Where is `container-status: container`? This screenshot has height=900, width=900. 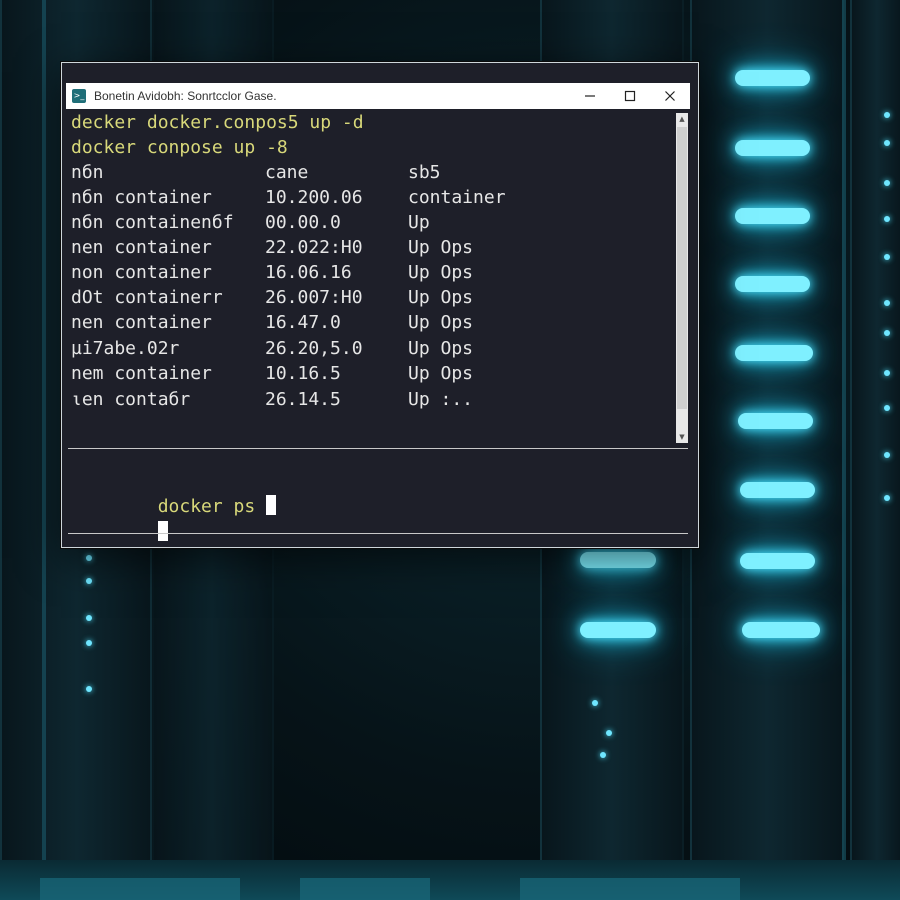
container-status: container is located at coordinates (457, 197).